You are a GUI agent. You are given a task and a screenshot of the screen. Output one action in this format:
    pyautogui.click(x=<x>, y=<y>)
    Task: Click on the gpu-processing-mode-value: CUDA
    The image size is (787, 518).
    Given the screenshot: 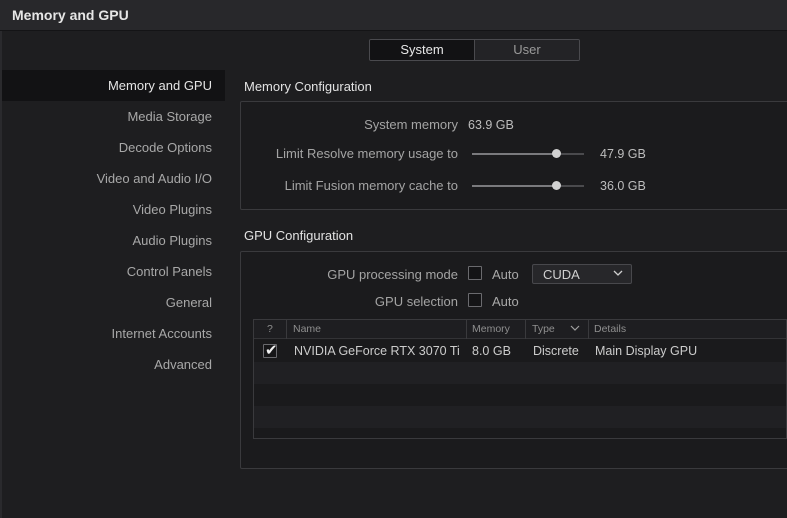 What is the action you would take?
    pyautogui.click(x=561, y=274)
    